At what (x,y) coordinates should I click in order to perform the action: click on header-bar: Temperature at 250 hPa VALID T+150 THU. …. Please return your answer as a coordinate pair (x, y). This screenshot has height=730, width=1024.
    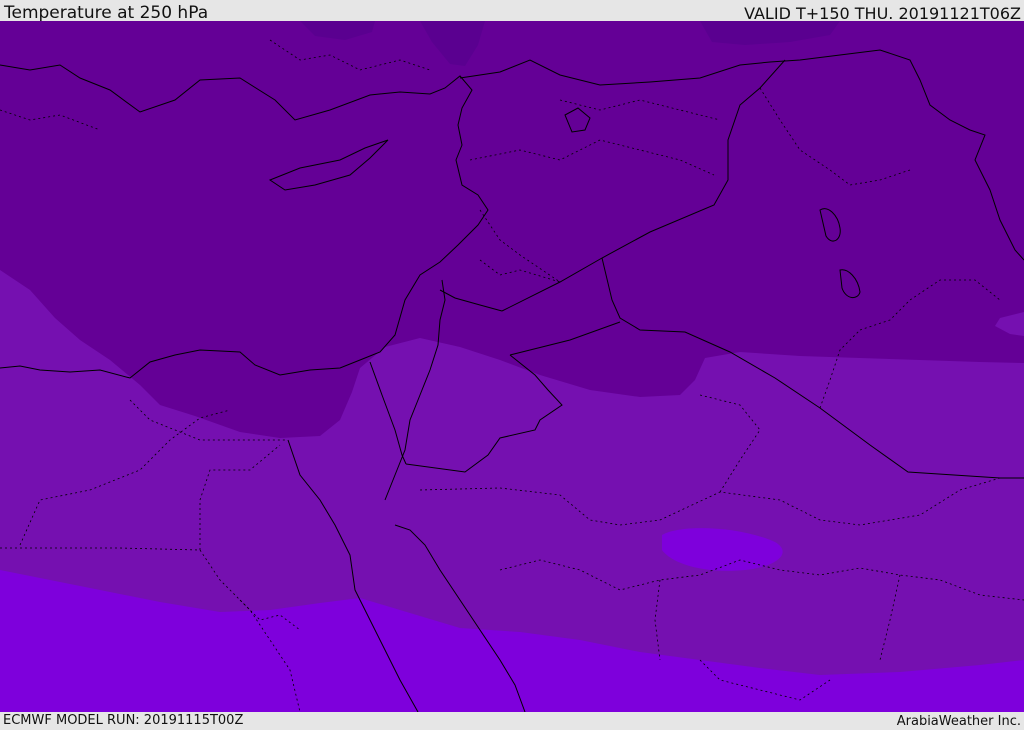
    Looking at the image, I should click on (512, 11).